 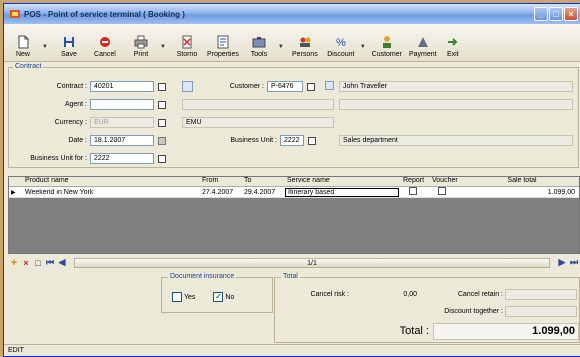 What do you see at coordinates (506, 331) in the screenshot?
I see `total-value: 1.099,00` at bounding box center [506, 331].